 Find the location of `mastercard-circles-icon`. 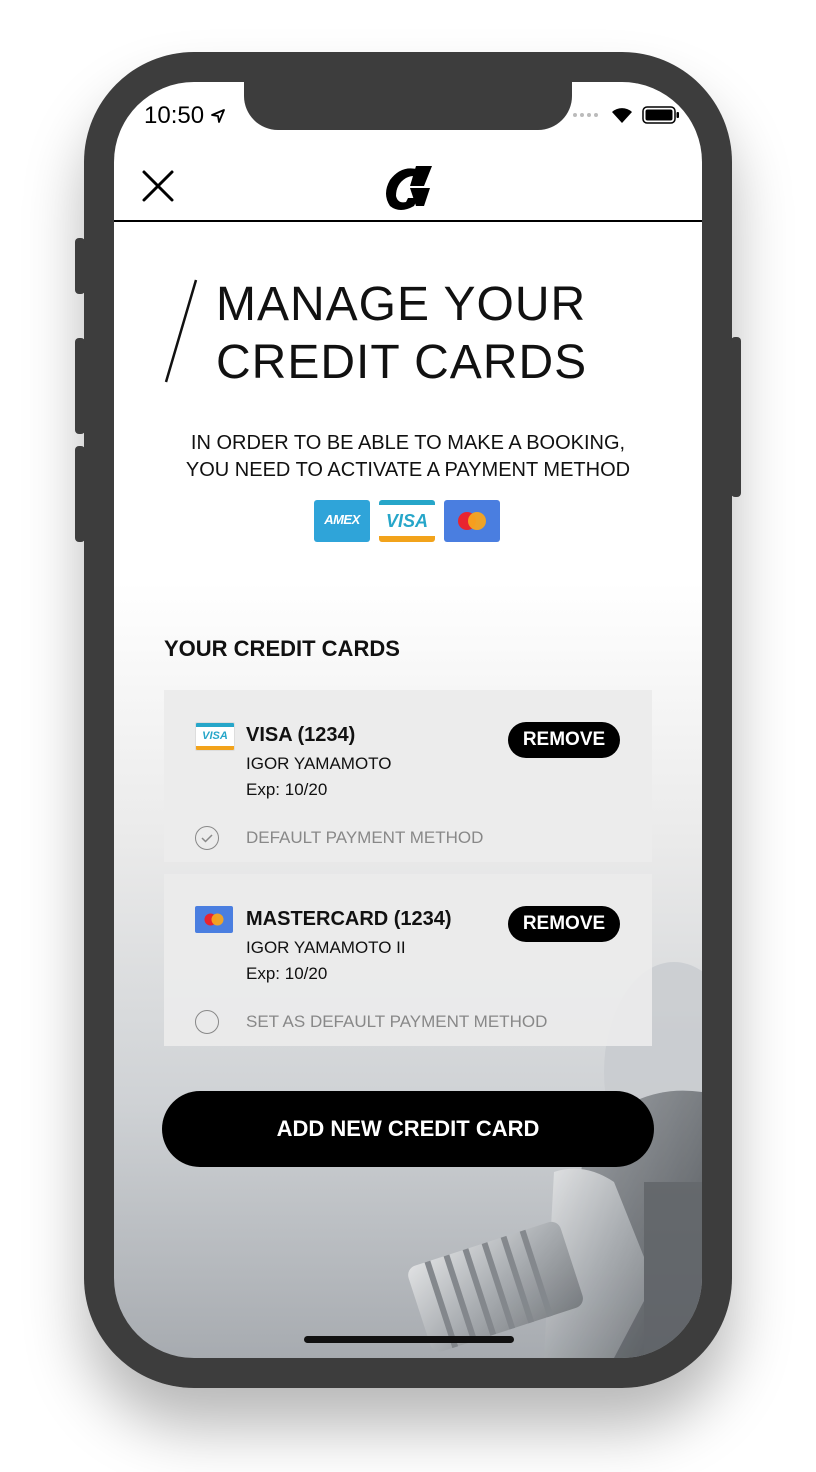

mastercard-circles-icon is located at coordinates (472, 521).